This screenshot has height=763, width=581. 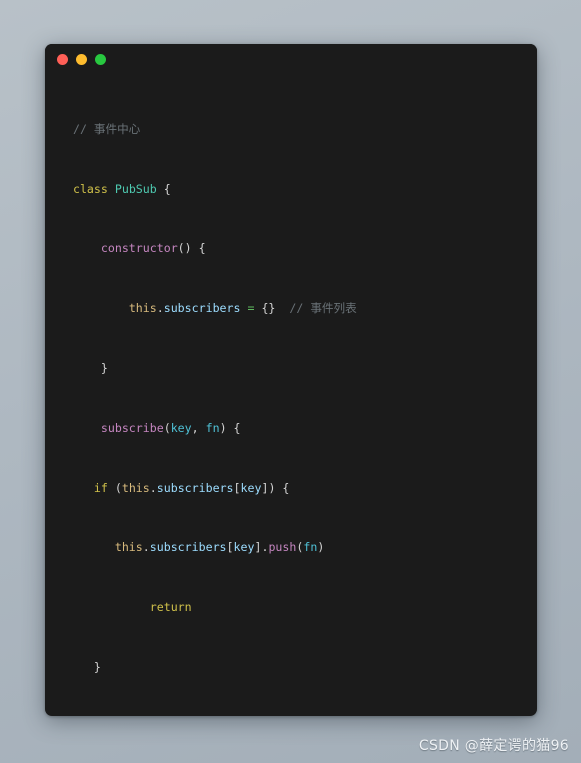 I want to click on code-line: subscribe(key, fn) {, so click(x=170, y=427).